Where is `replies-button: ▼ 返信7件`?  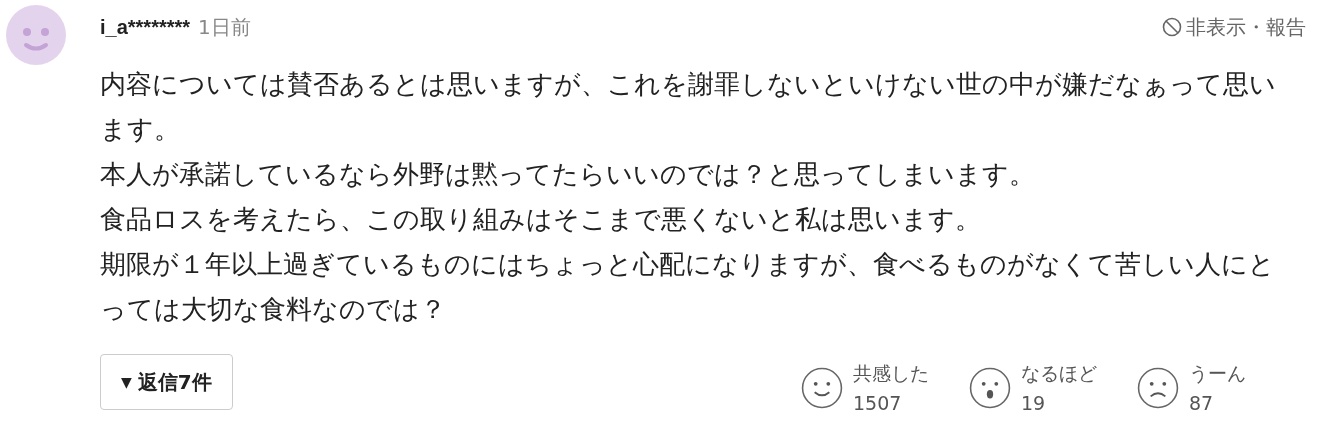
replies-button: ▼ 返信7件 is located at coordinates (166, 382).